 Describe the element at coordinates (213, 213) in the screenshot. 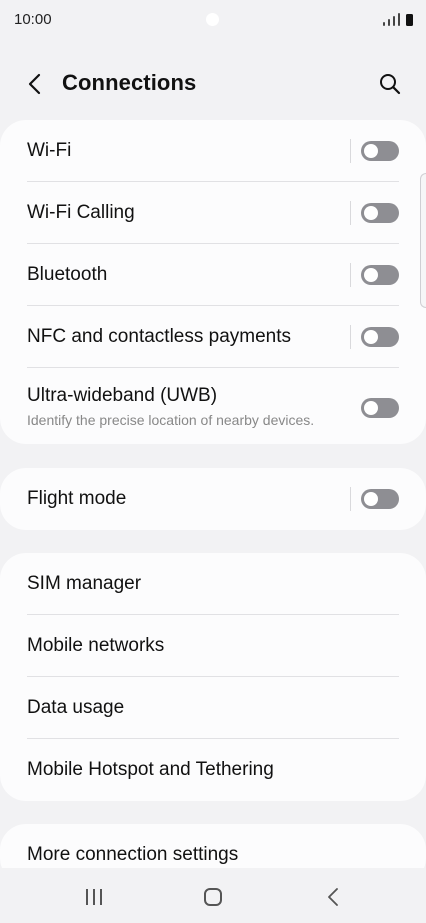

I see `wifi-calling-row: Wi-Fi Calling` at that location.